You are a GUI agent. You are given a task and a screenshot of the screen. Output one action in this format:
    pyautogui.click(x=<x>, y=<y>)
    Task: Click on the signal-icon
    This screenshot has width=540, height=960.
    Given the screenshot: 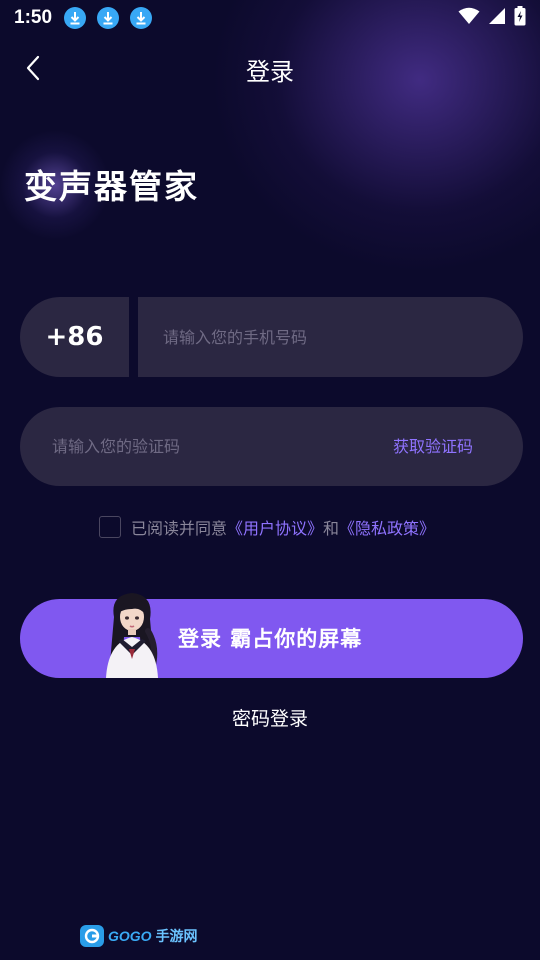 What is the action you would take?
    pyautogui.click(x=497, y=18)
    